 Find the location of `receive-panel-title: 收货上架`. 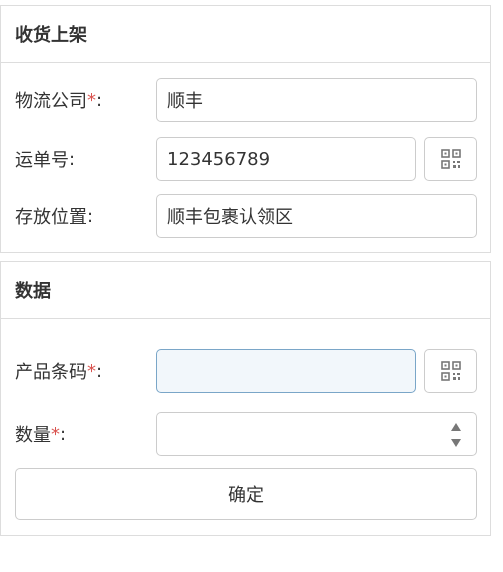

receive-panel-title: 收货上架 is located at coordinates (245, 34).